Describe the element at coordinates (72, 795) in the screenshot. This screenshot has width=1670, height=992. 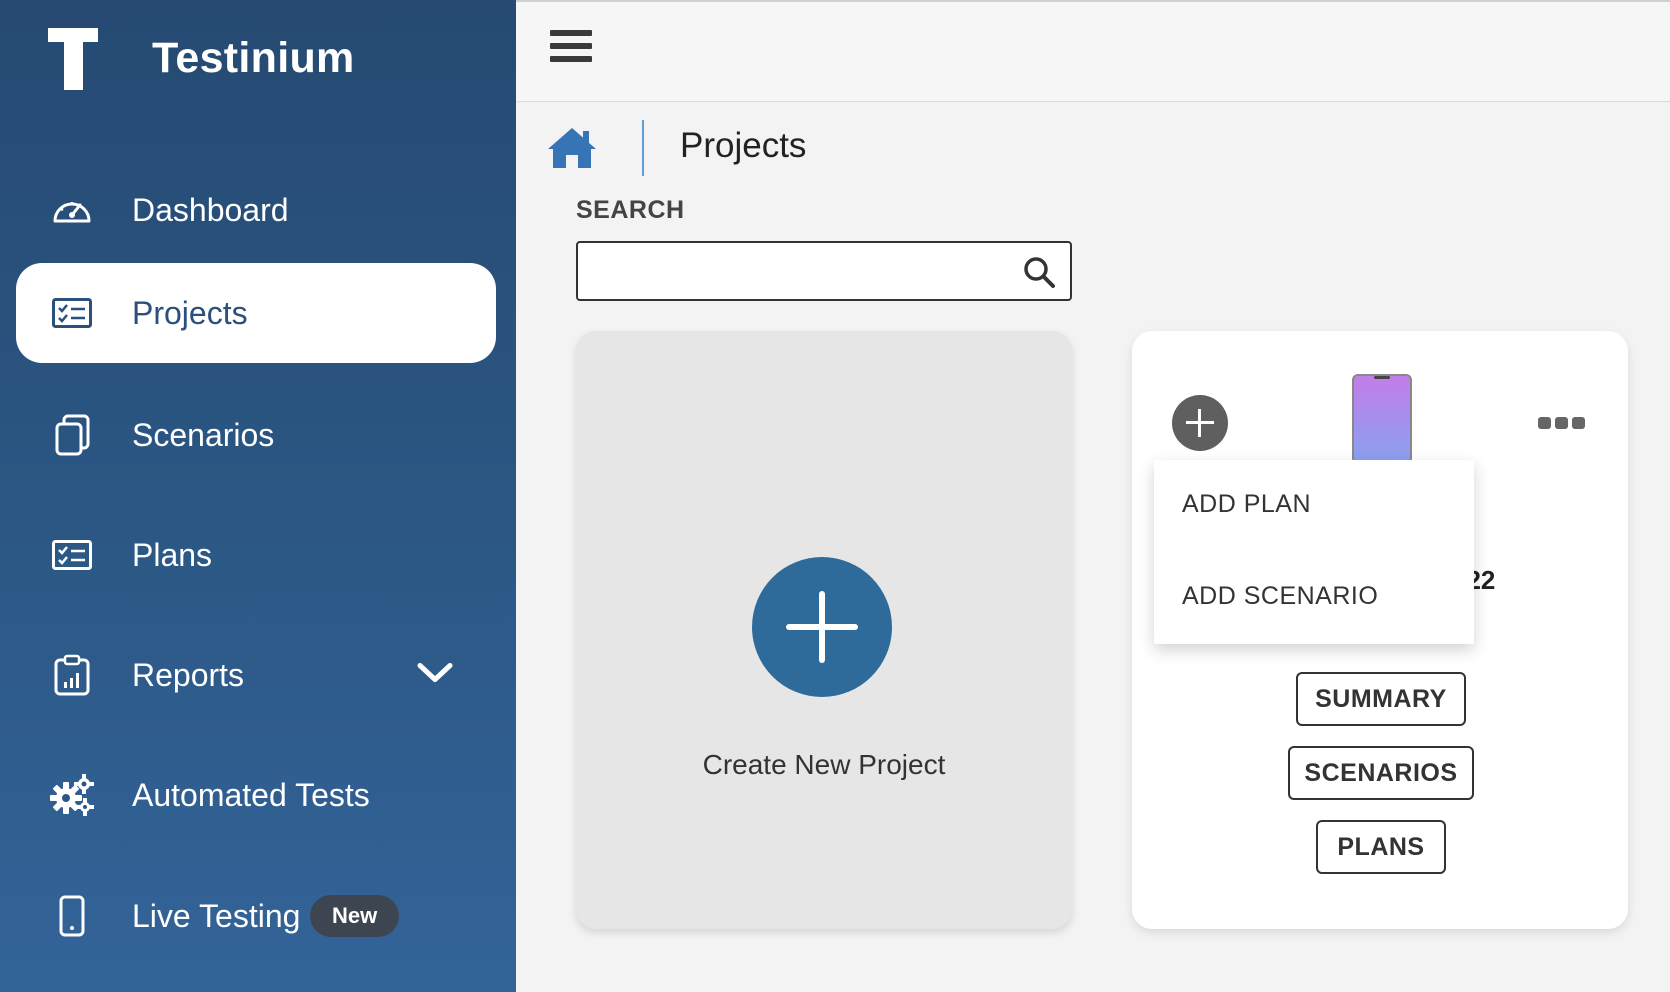
I see `gears-icon` at that location.